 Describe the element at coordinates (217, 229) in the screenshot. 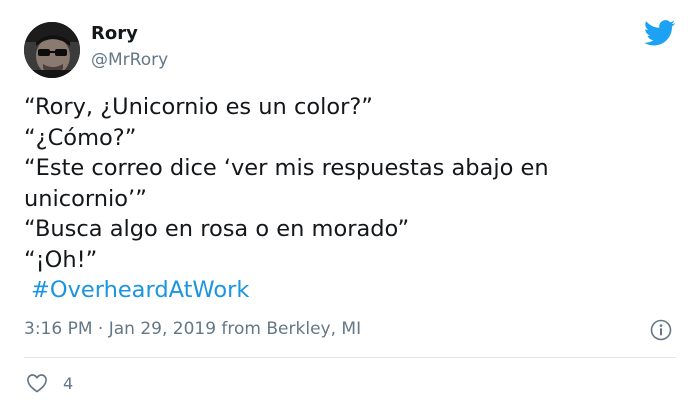

I see `tweet-line: “Busca algo en rosa o en morado”` at that location.